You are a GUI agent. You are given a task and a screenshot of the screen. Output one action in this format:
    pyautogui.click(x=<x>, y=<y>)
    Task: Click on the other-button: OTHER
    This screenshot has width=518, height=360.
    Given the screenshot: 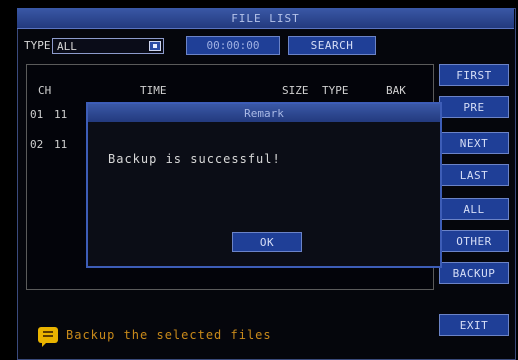 What is the action you would take?
    pyautogui.click(x=474, y=241)
    